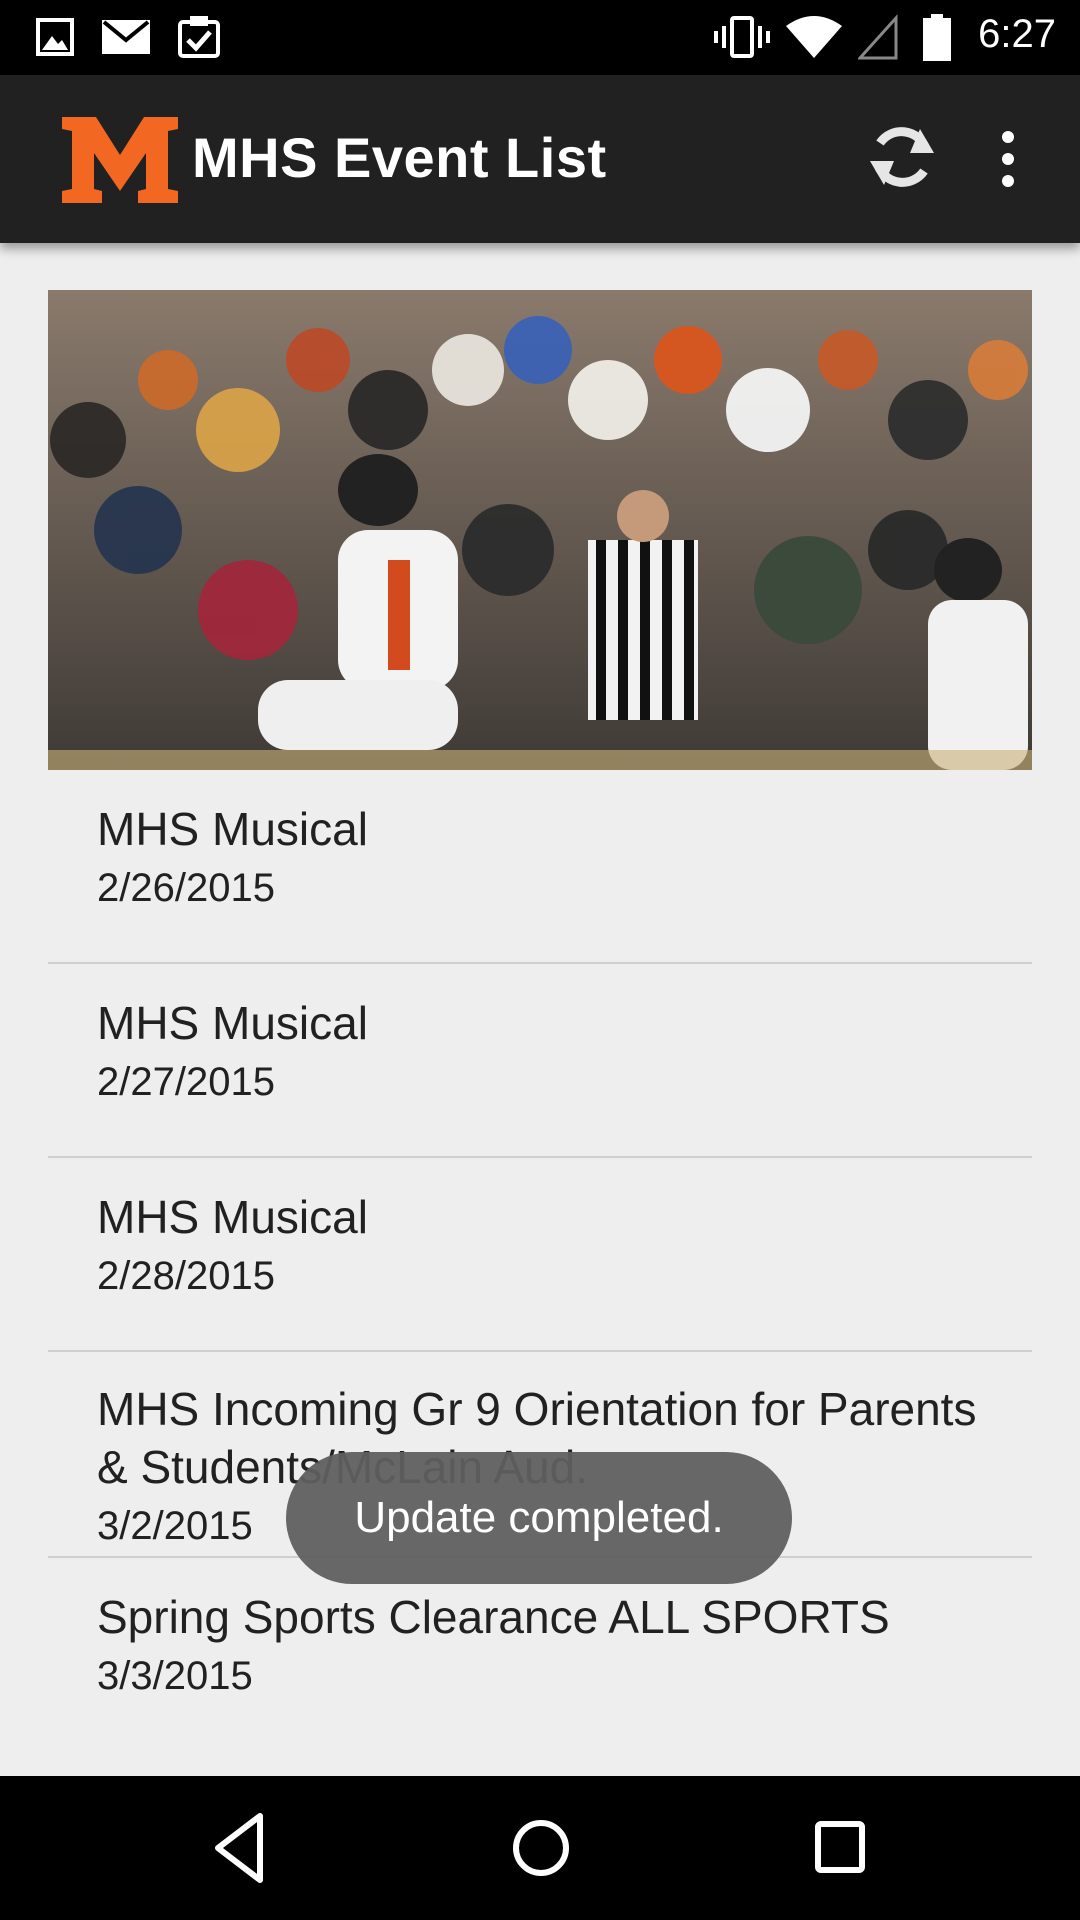 This screenshot has height=1920, width=1080. Describe the element at coordinates (186, 888) in the screenshot. I see `event-date: 2/26/2015` at that location.